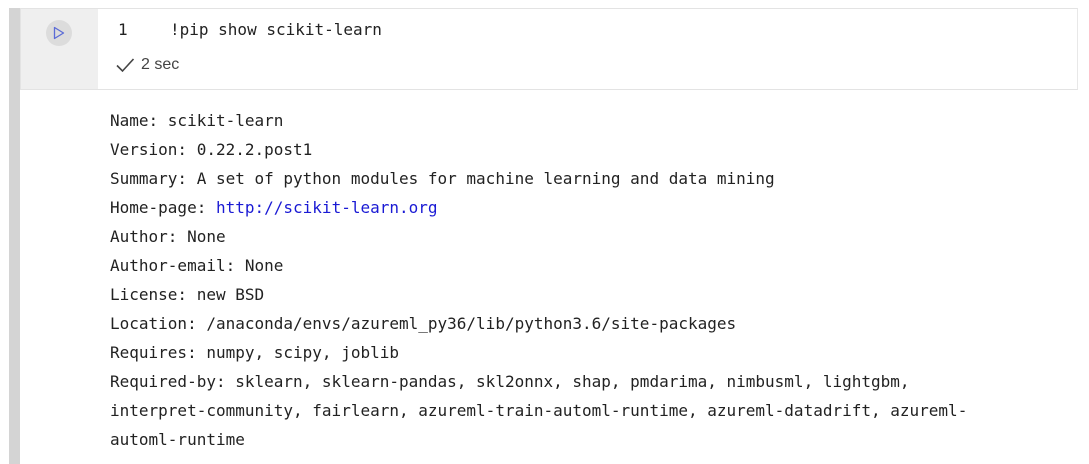 Image resolution: width=1089 pixels, height=464 pixels. What do you see at coordinates (254, 352) in the screenshot?
I see `output-line-requires: Requires: numpy, scipy, joblib` at bounding box center [254, 352].